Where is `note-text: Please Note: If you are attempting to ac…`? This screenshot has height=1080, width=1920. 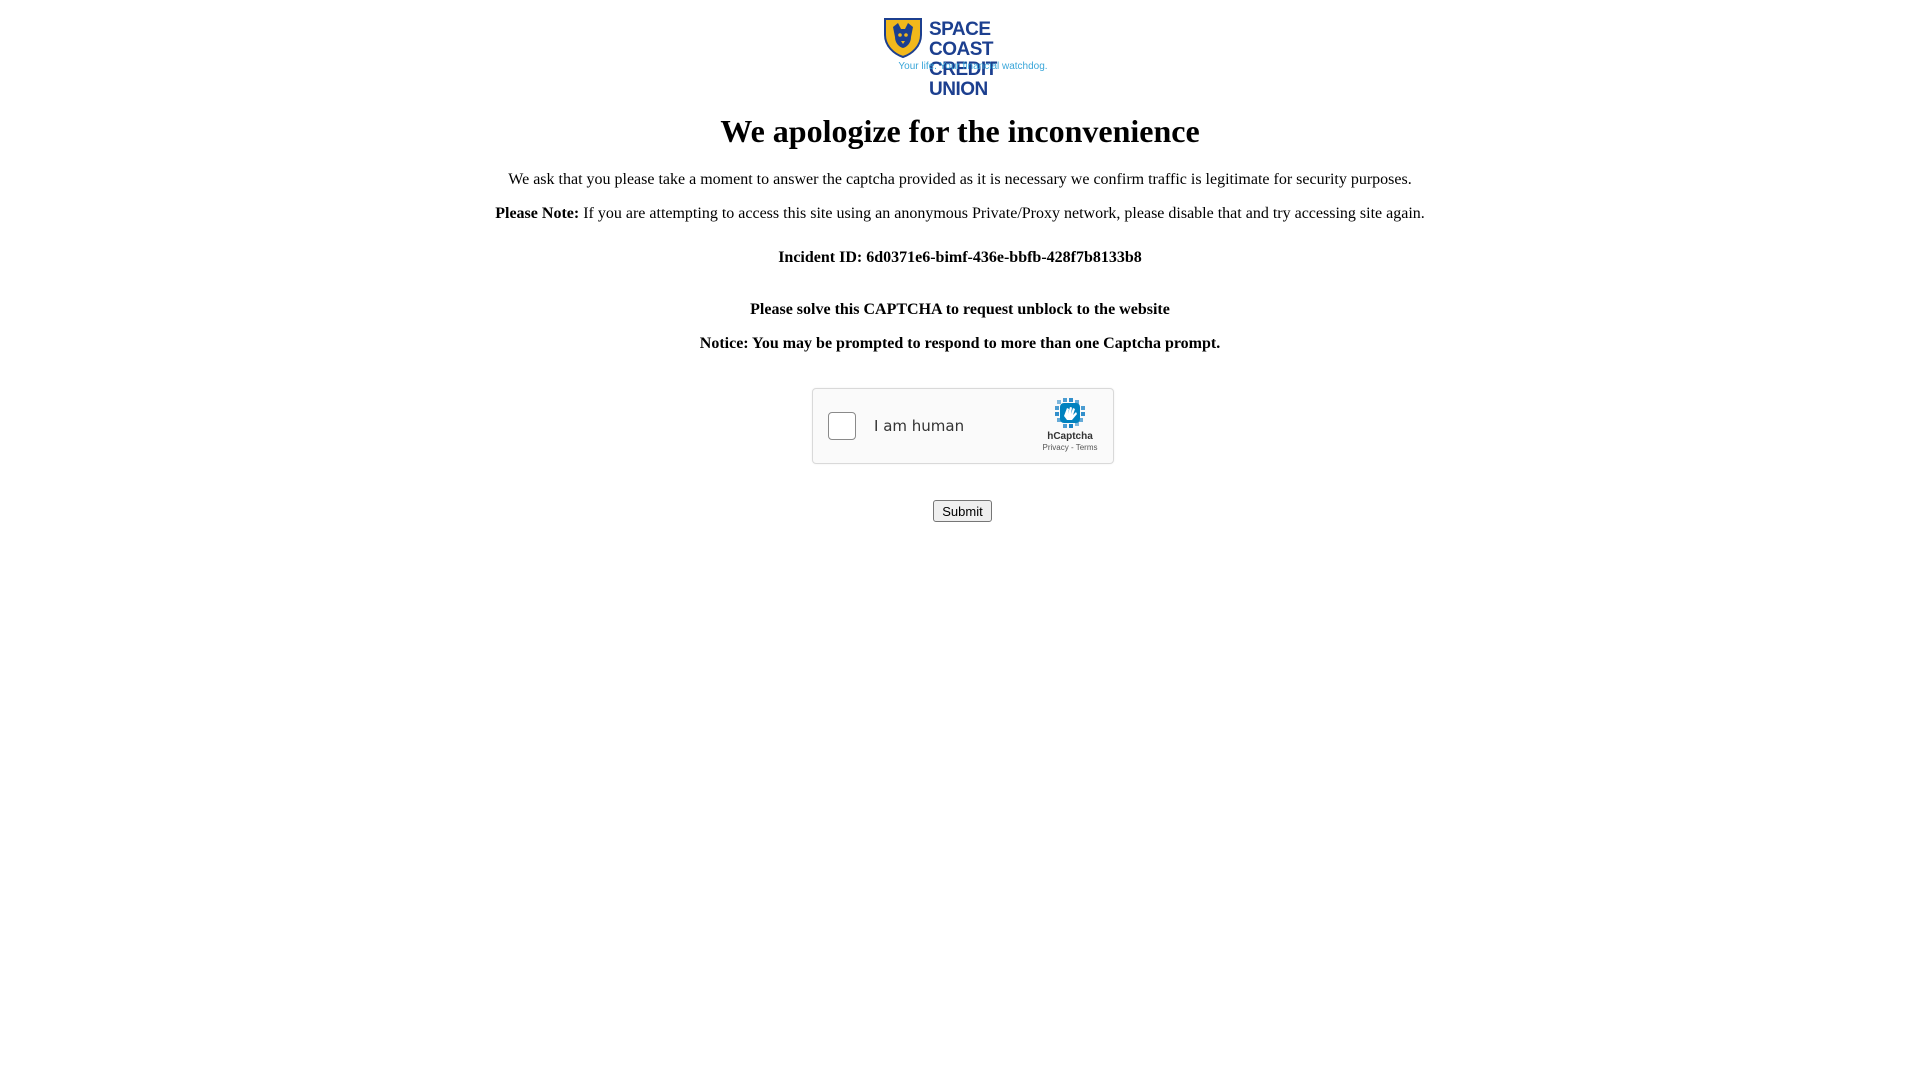 note-text: Please Note: If you are attempting to ac… is located at coordinates (960, 214).